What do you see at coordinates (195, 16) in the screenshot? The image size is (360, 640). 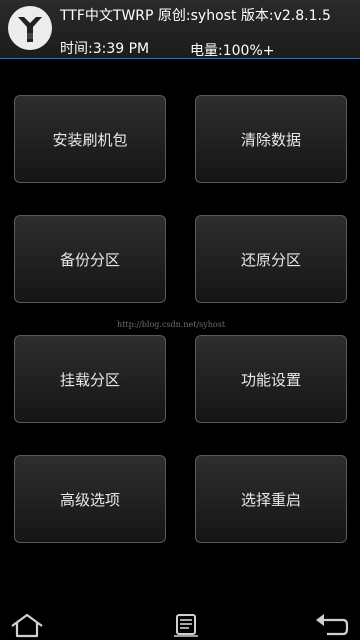 I see `app-title: TTF中文TWRP 原创:syhost 版本:v2.8.1.5` at bounding box center [195, 16].